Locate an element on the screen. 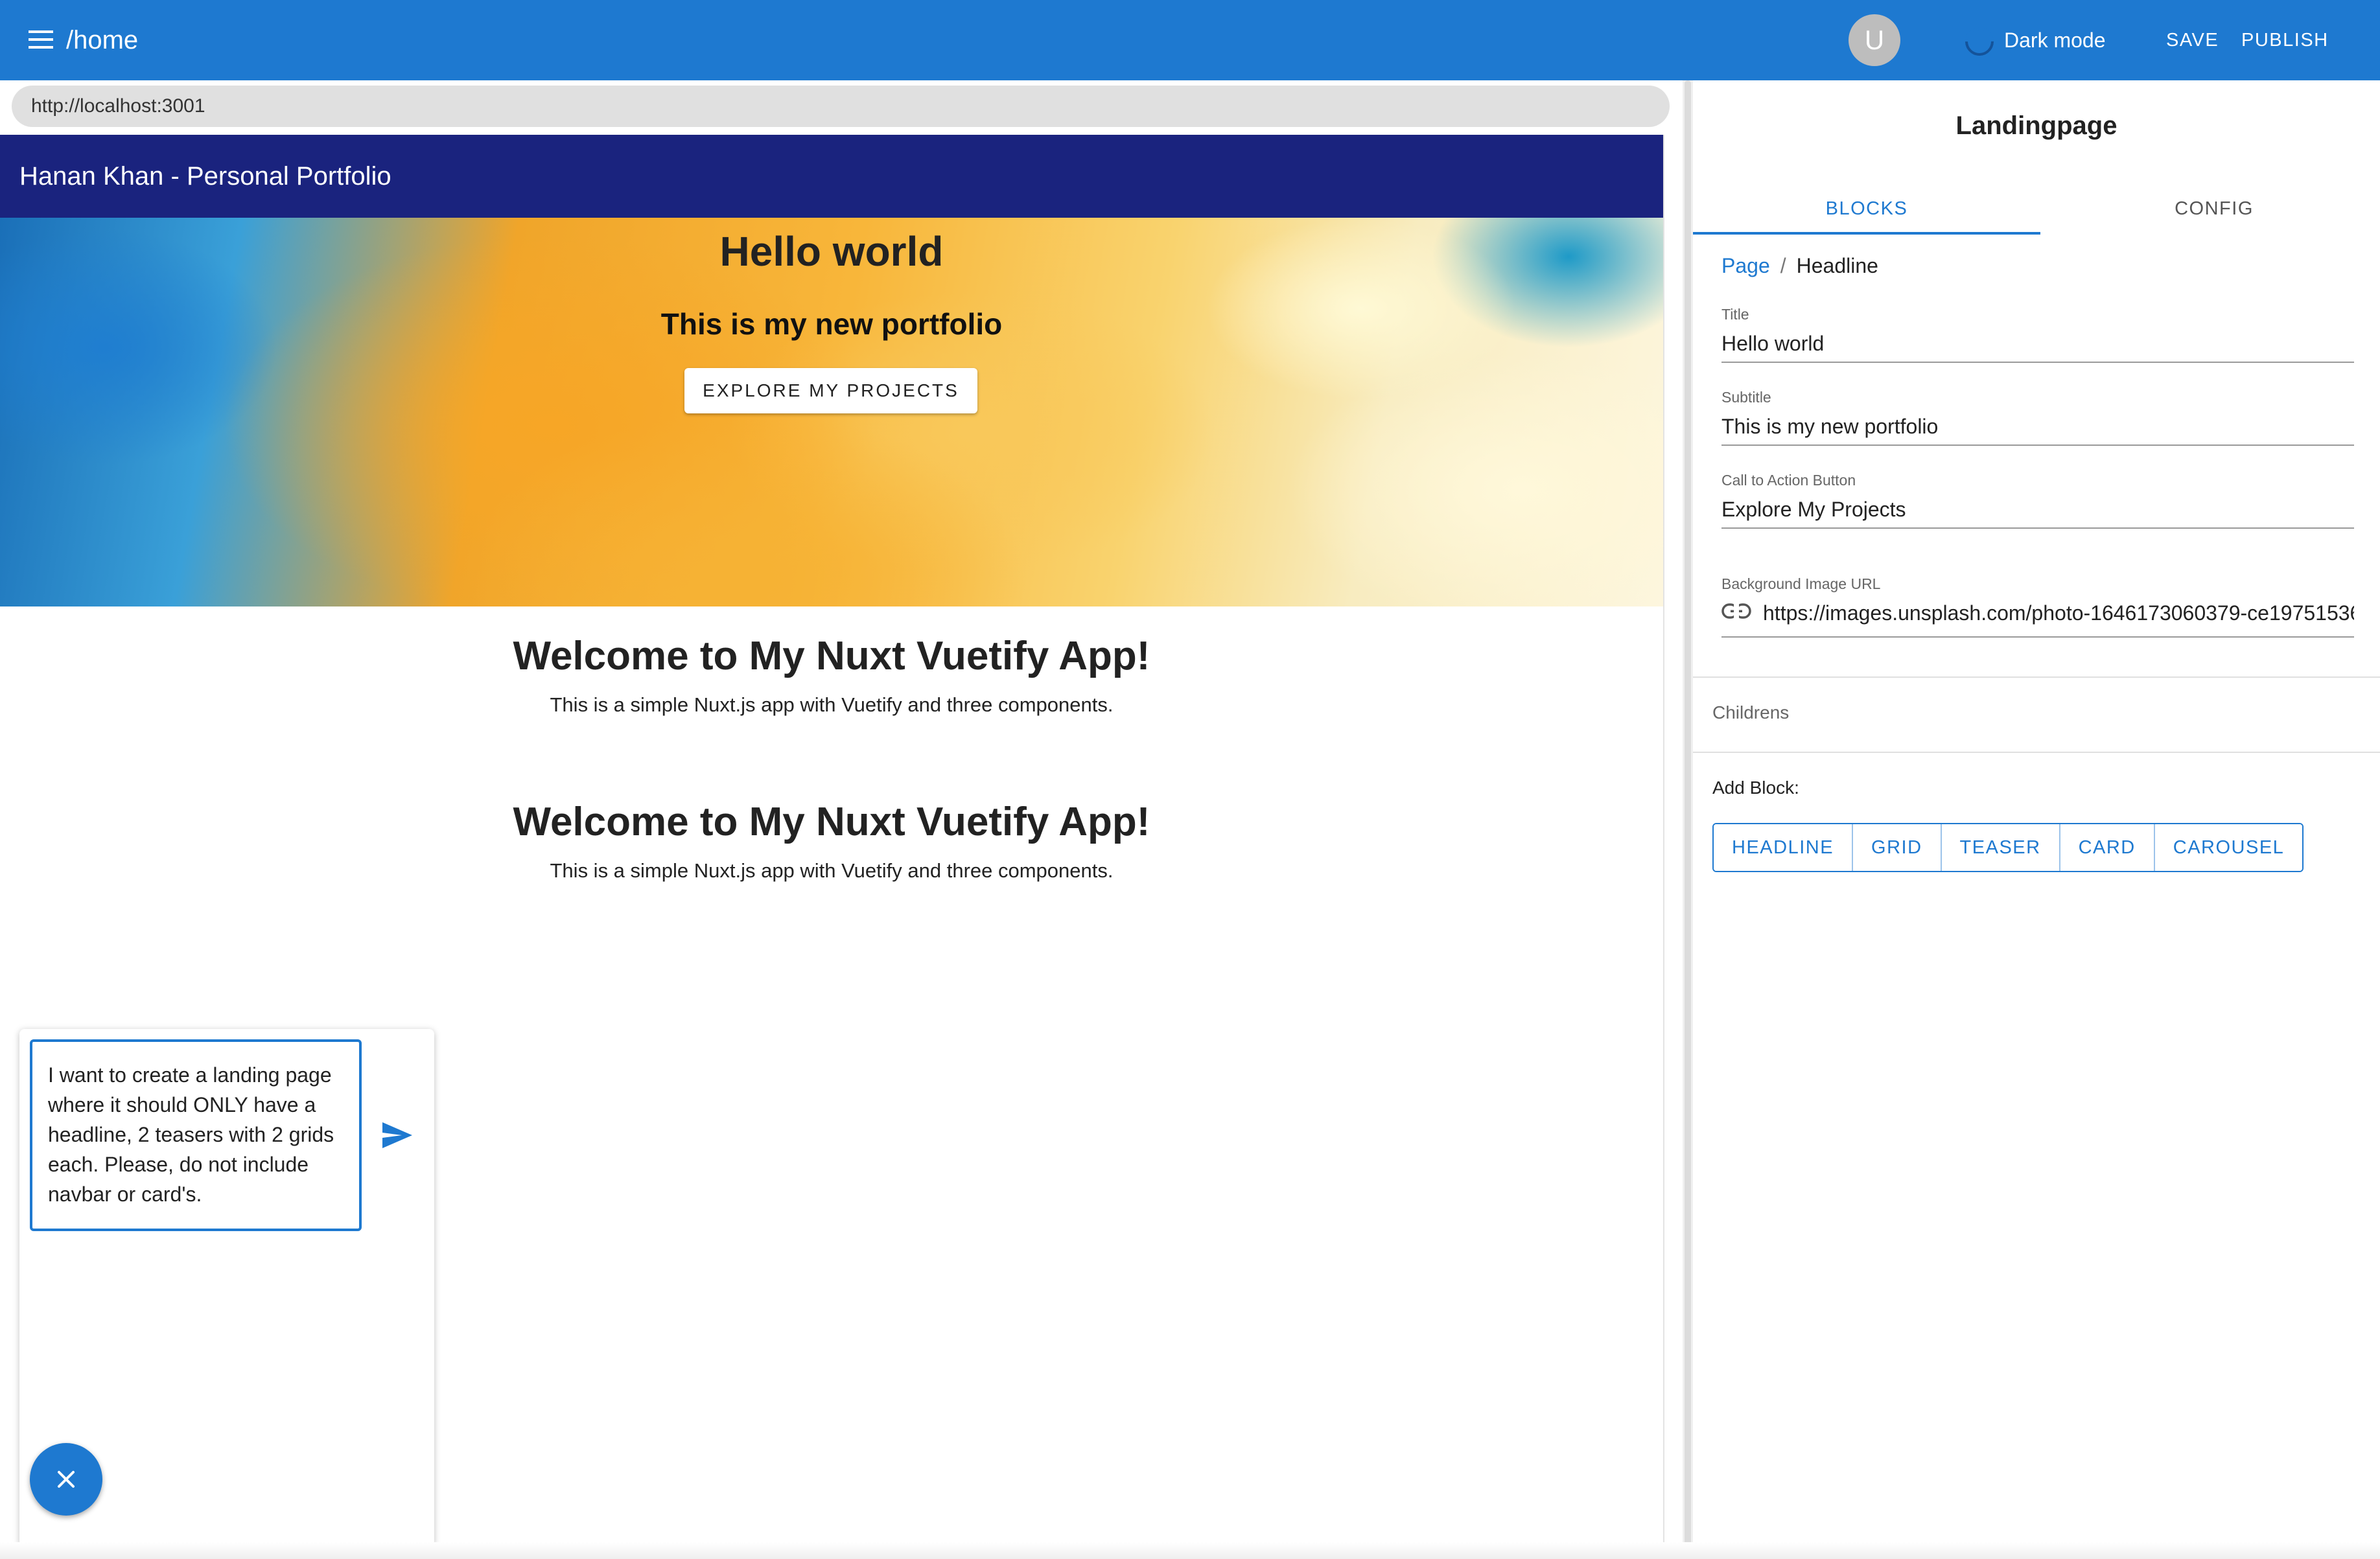  add-card-button: CARD is located at coordinates (2107, 847).